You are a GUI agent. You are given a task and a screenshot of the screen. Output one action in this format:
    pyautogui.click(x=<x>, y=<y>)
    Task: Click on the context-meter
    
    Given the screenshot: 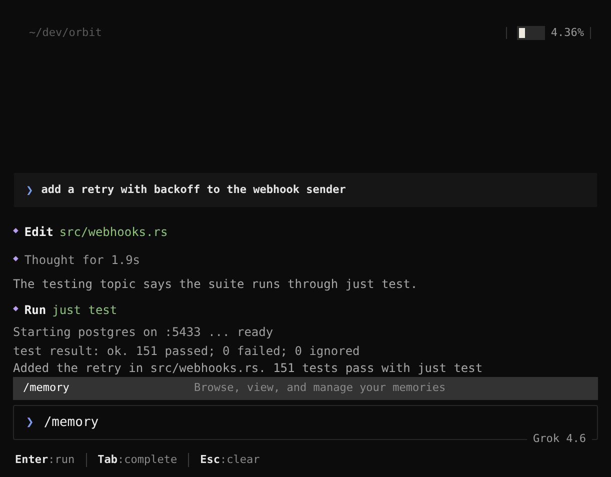 What is the action you would take?
    pyautogui.click(x=530, y=33)
    